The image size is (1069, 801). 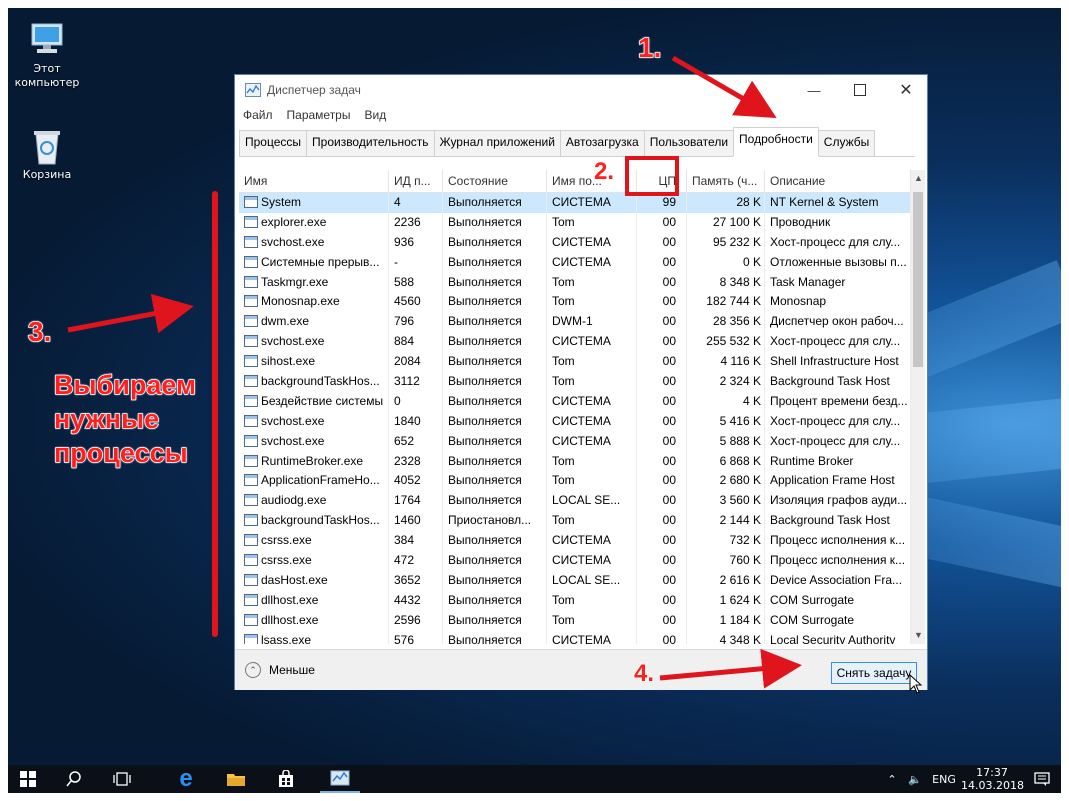 What do you see at coordinates (319, 115) in the screenshot?
I see `menu-options: Параметры` at bounding box center [319, 115].